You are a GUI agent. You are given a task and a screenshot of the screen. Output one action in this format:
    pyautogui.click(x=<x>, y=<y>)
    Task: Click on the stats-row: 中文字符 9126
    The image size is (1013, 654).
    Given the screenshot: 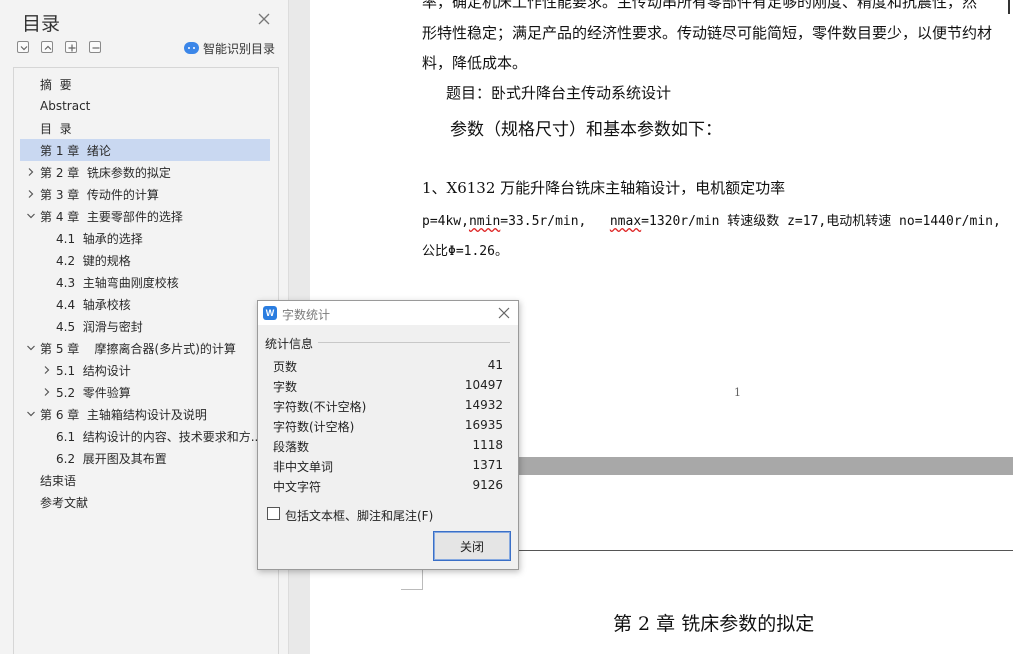 What is the action you would take?
    pyautogui.click(x=388, y=485)
    